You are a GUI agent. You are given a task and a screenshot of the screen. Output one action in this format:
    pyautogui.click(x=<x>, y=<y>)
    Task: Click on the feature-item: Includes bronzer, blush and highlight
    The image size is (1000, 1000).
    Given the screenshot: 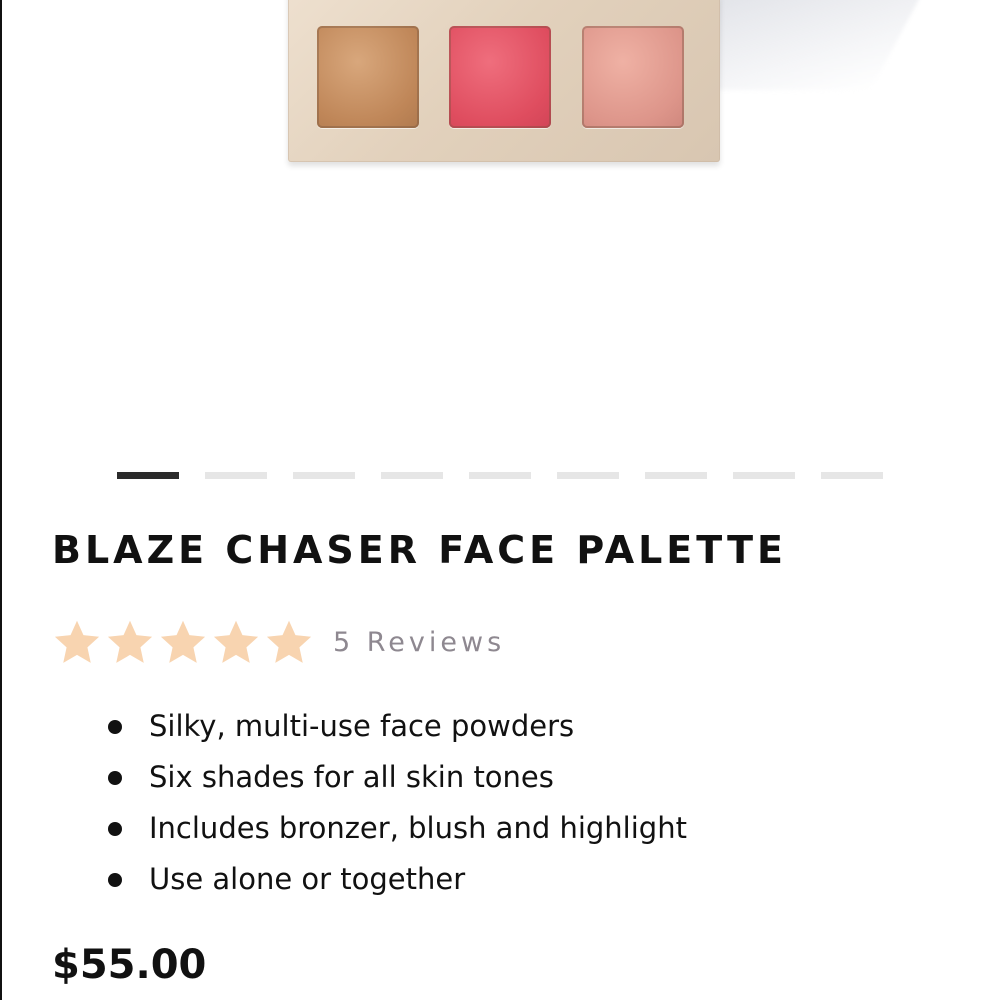 What is the action you would take?
    pyautogui.click(x=397, y=830)
    